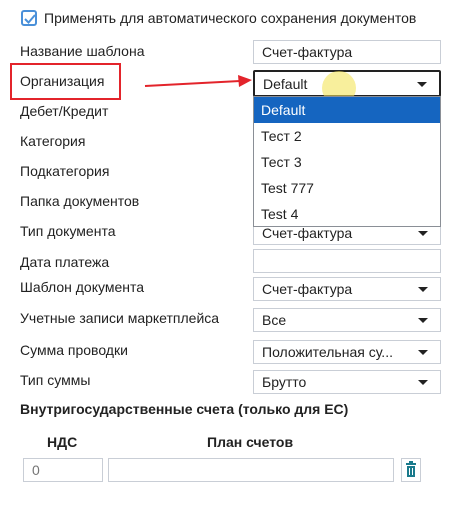  What do you see at coordinates (274, 320) in the screenshot?
I see `marketplace-accounts-value: Все` at bounding box center [274, 320].